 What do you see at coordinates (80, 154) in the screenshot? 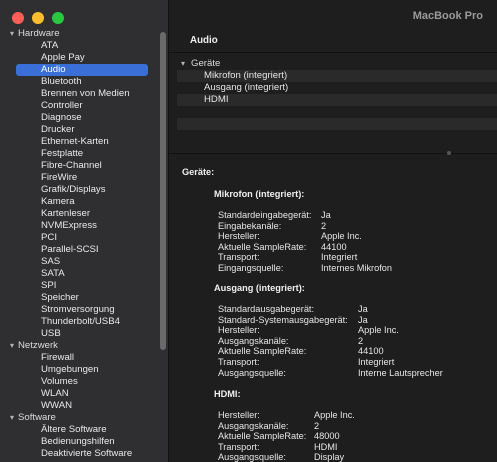
I see `sidebar-item-festplatte: Festplatte` at bounding box center [80, 154].